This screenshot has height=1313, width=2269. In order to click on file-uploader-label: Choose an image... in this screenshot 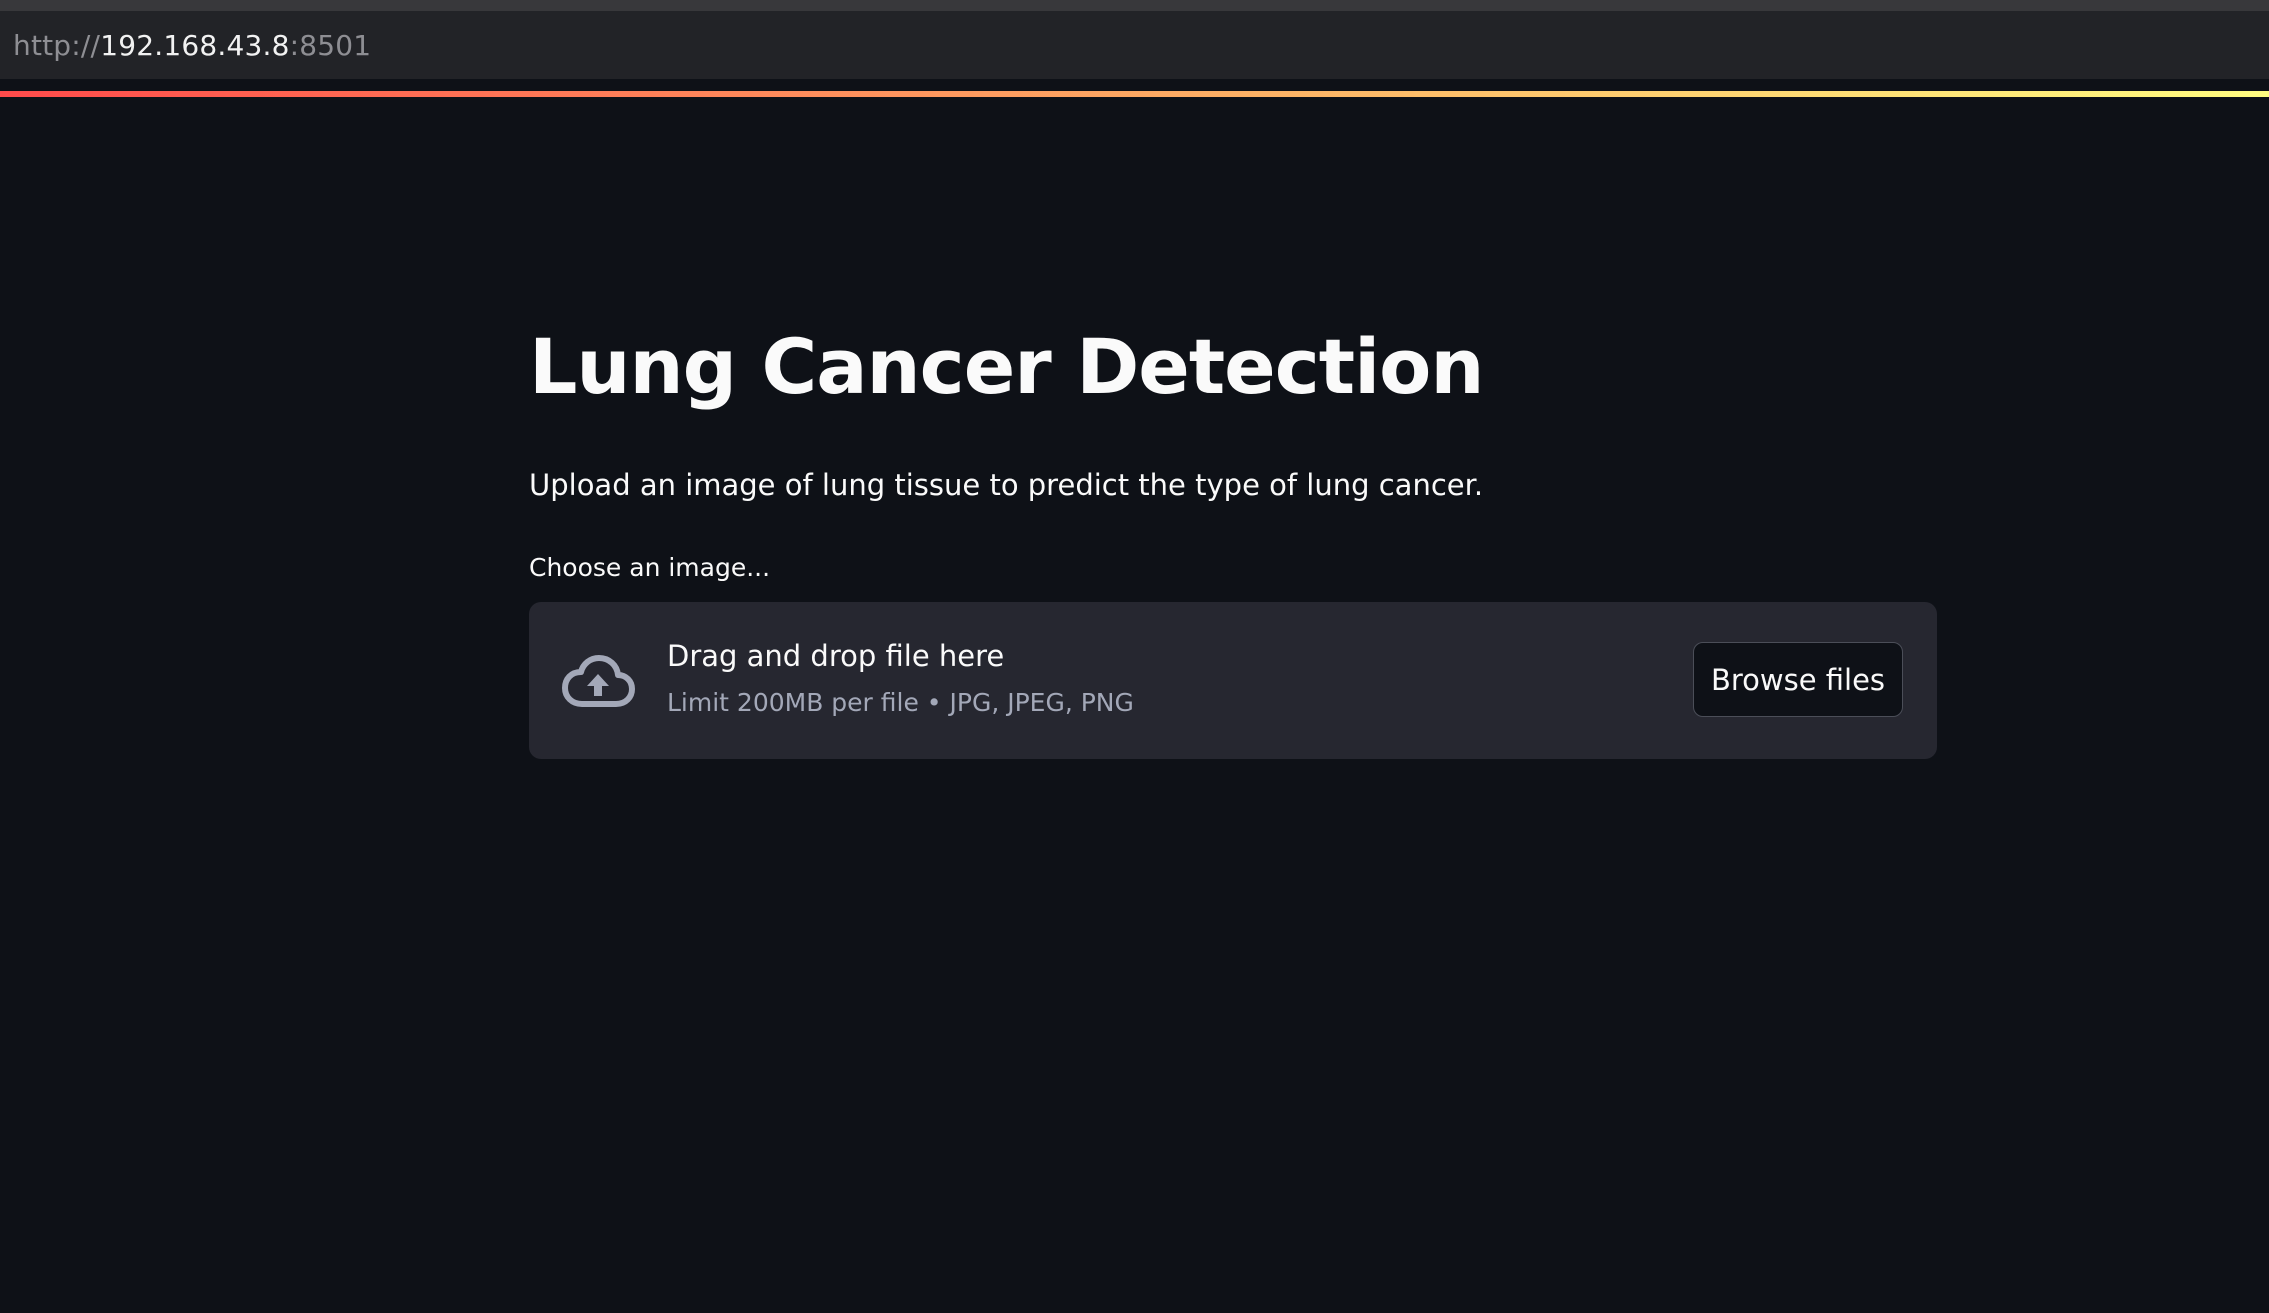, I will do `click(650, 567)`.